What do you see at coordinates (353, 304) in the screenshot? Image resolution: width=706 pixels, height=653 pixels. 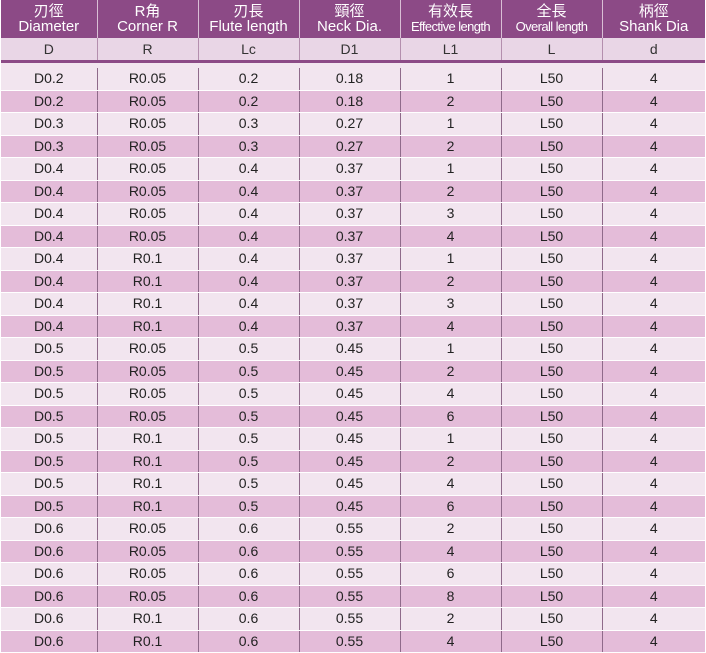 I see `table-row: D0.4 R0.1 0.4 0.37 3 L50 4` at bounding box center [353, 304].